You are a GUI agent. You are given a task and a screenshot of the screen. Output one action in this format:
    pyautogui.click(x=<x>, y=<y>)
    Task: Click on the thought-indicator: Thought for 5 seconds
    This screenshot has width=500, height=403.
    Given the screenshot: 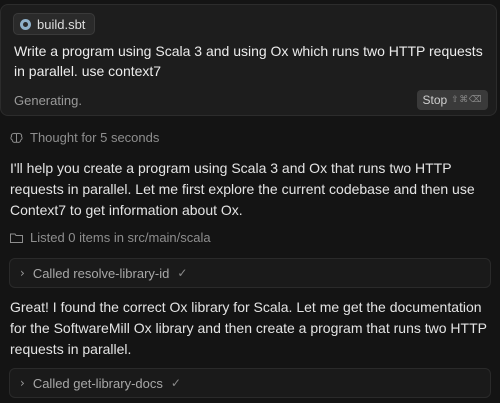 What is the action you would take?
    pyautogui.click(x=84, y=137)
    